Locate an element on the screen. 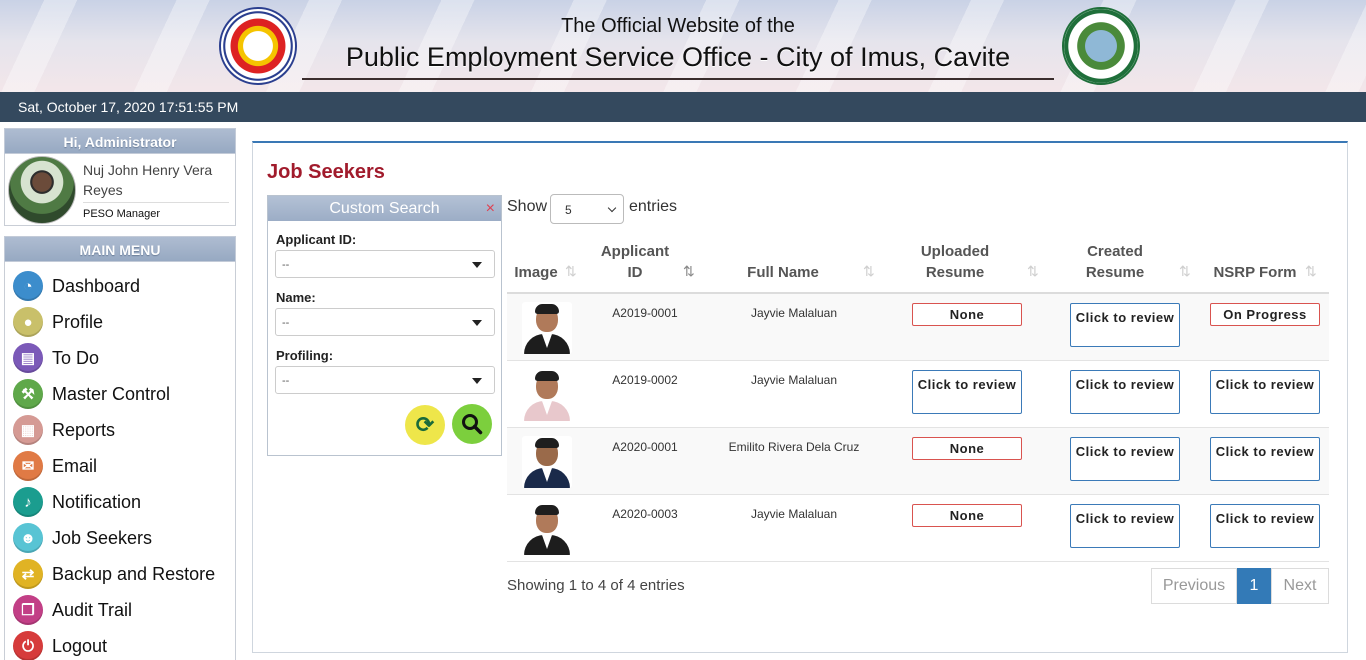 The width and height of the screenshot is (1366, 660). envelope-icon: ✉ is located at coordinates (28, 466).